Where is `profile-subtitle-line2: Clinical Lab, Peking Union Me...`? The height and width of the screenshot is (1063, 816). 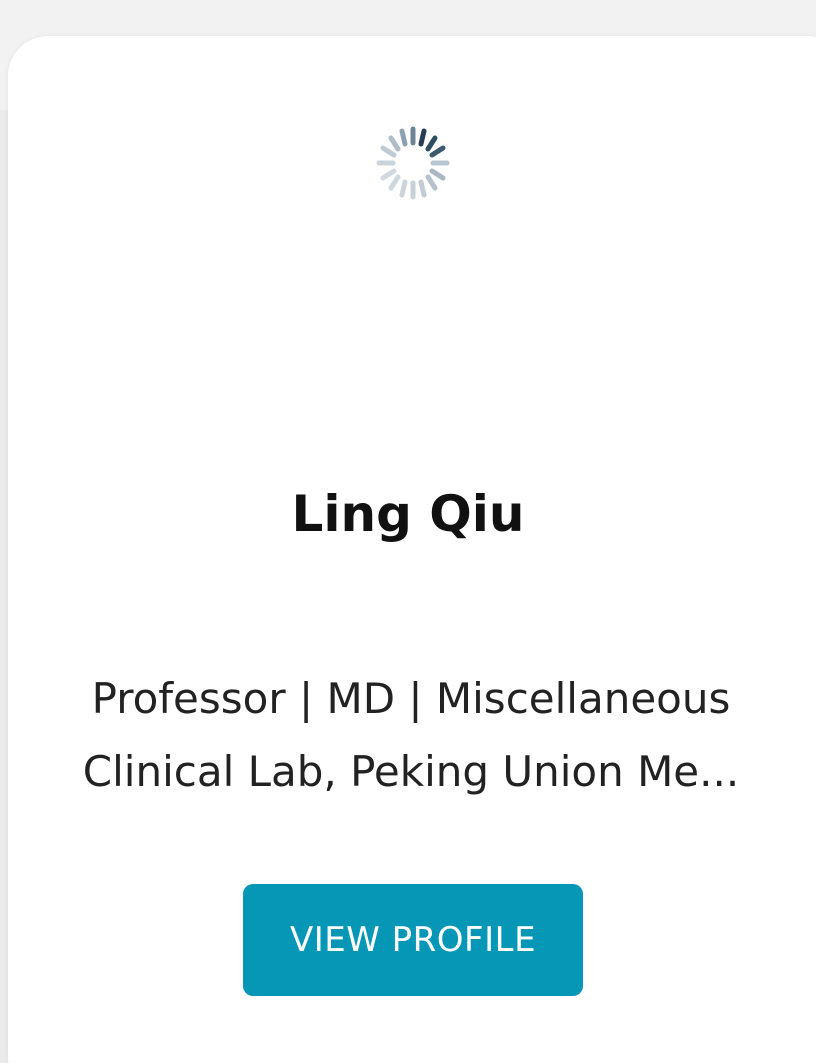
profile-subtitle-line2: Clinical Lab, Peking Union Me... is located at coordinates (411, 771).